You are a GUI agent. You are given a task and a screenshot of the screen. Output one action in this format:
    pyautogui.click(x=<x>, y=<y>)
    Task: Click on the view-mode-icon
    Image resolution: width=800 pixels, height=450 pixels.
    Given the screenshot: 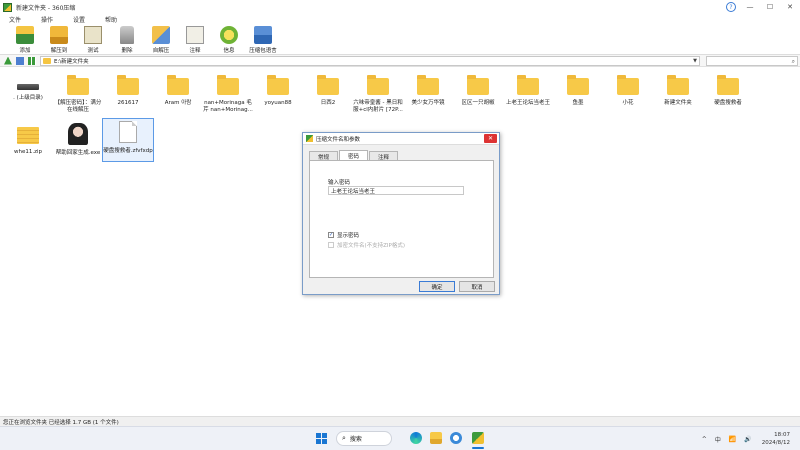 What is the action you would take?
    pyautogui.click(x=20, y=60)
    